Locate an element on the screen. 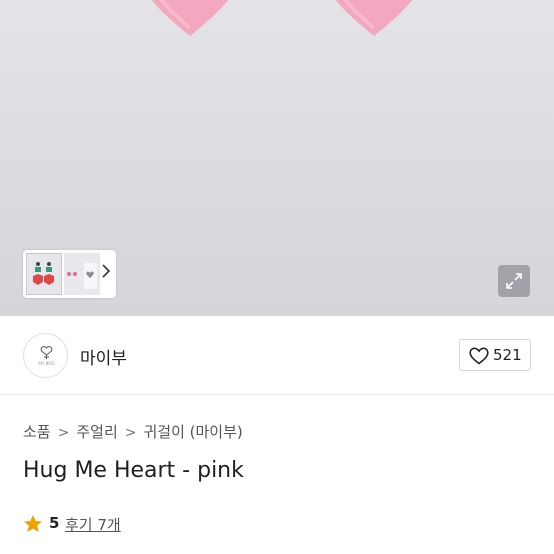 The width and height of the screenshot is (554, 554). heart-outline-icon is located at coordinates (479, 356).